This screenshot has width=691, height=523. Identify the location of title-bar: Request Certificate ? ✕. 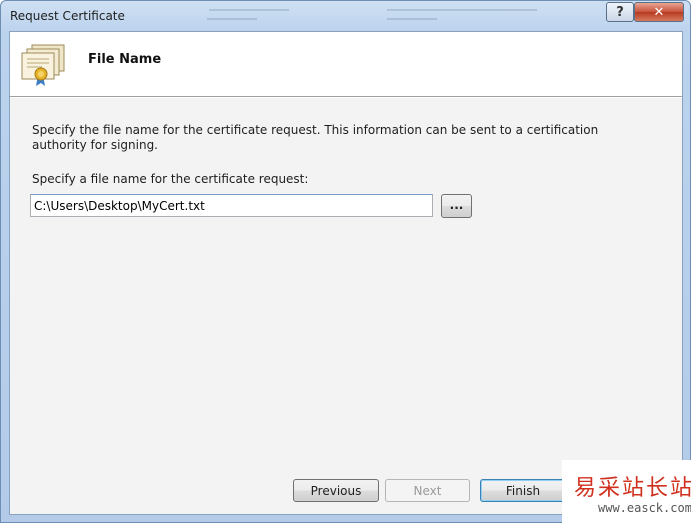
(345, 16).